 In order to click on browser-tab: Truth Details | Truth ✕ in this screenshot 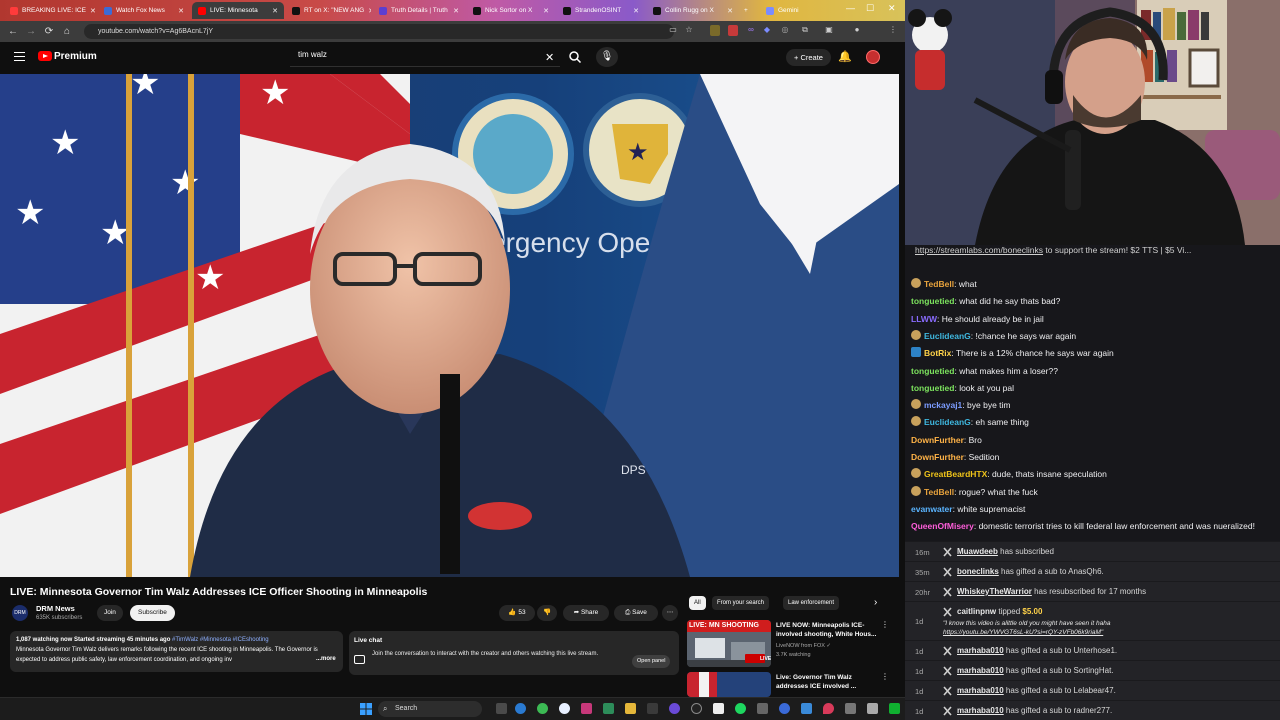, I will do `click(419, 10)`.